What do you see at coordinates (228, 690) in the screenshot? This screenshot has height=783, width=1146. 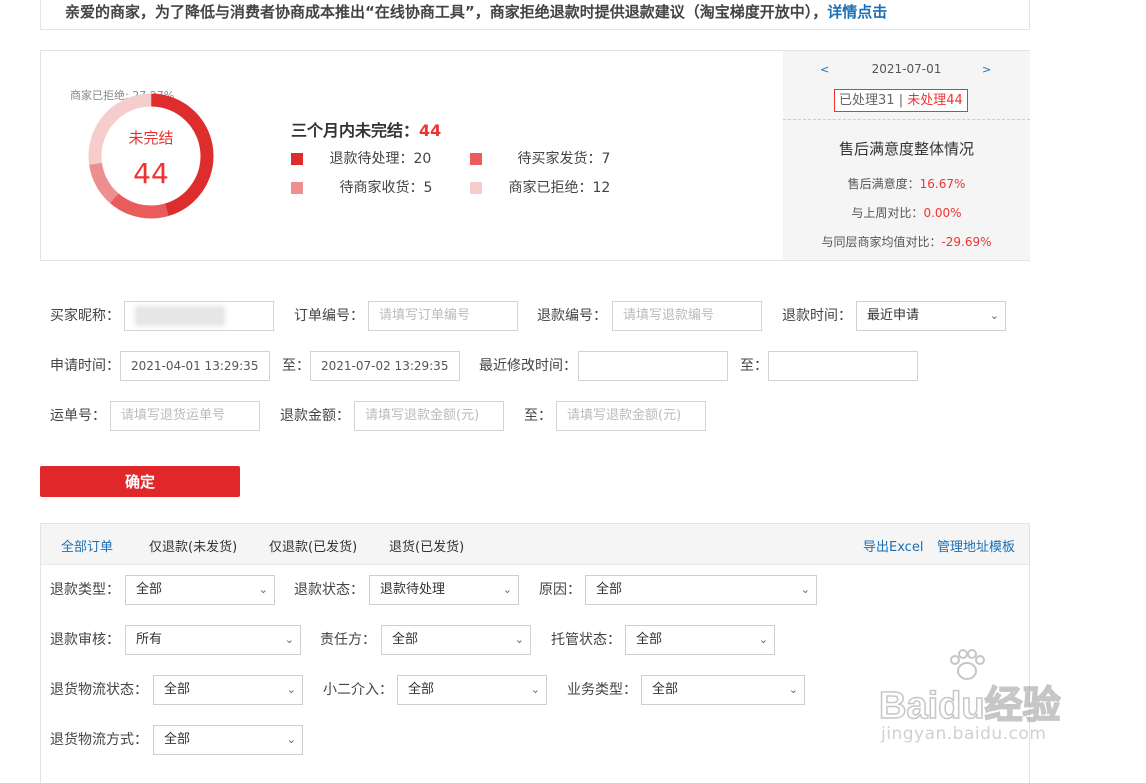 I see `return-logistics-status-select: 全部 ⌄` at bounding box center [228, 690].